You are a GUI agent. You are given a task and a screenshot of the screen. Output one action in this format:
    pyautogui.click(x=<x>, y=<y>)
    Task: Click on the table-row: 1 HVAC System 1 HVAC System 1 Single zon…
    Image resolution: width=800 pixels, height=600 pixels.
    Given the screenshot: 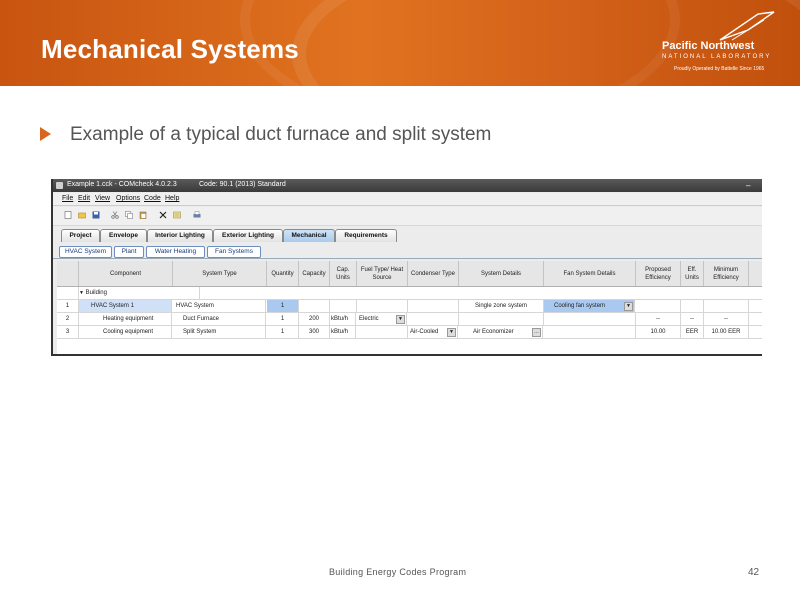 What is the action you would take?
    pyautogui.click(x=409, y=306)
    